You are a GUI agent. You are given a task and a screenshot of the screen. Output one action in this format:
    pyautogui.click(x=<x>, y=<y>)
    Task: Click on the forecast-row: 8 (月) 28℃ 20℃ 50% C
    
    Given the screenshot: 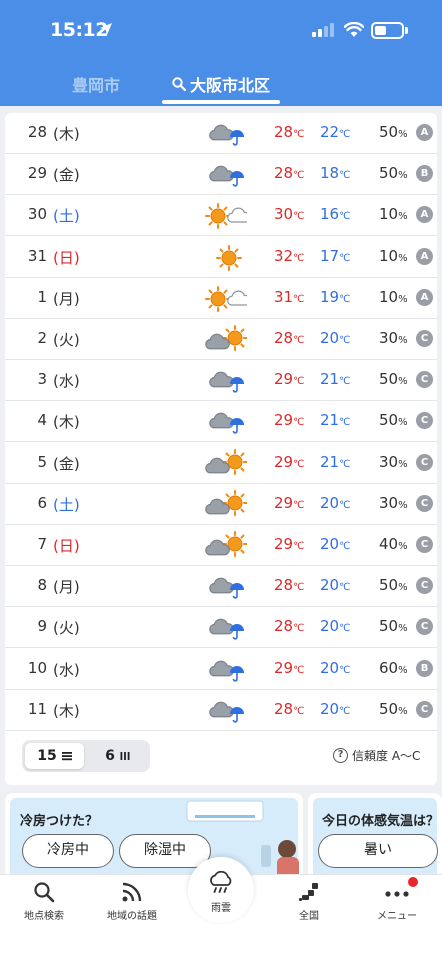 What is the action you would take?
    pyautogui.click(x=221, y=587)
    